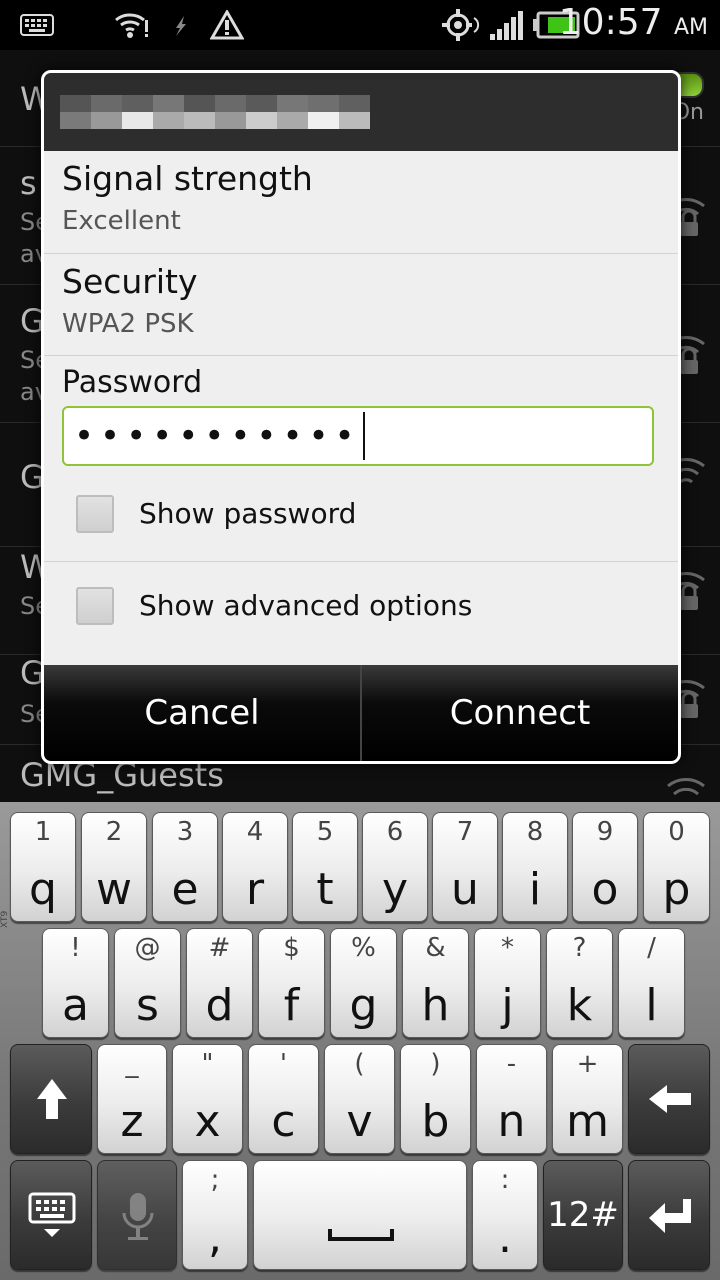  Describe the element at coordinates (506, 28) in the screenshot. I see `signal-icon` at that location.